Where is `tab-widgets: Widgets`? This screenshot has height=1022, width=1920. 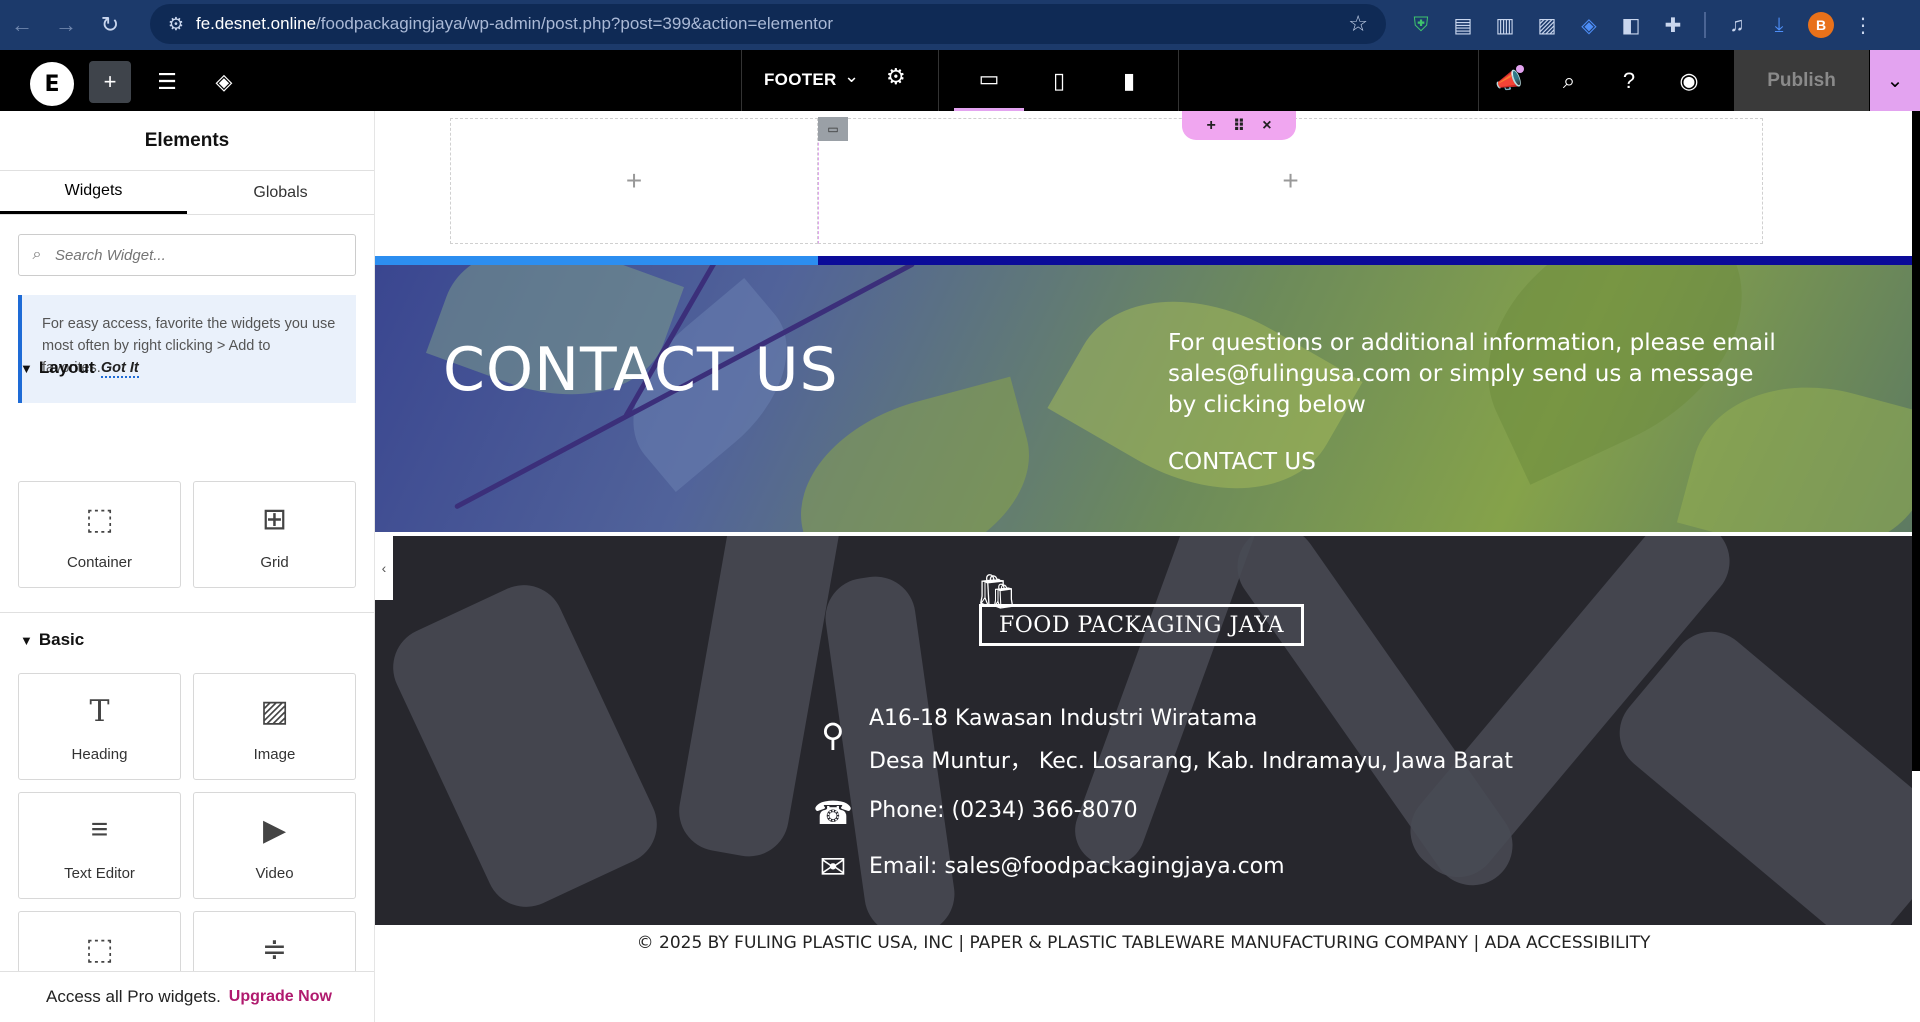
tab-widgets: Widgets is located at coordinates (93, 192).